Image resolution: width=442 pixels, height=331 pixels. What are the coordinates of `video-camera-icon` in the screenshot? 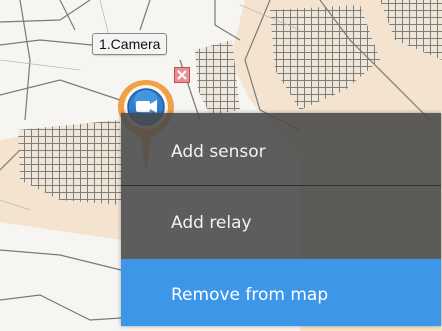 It's located at (146, 106).